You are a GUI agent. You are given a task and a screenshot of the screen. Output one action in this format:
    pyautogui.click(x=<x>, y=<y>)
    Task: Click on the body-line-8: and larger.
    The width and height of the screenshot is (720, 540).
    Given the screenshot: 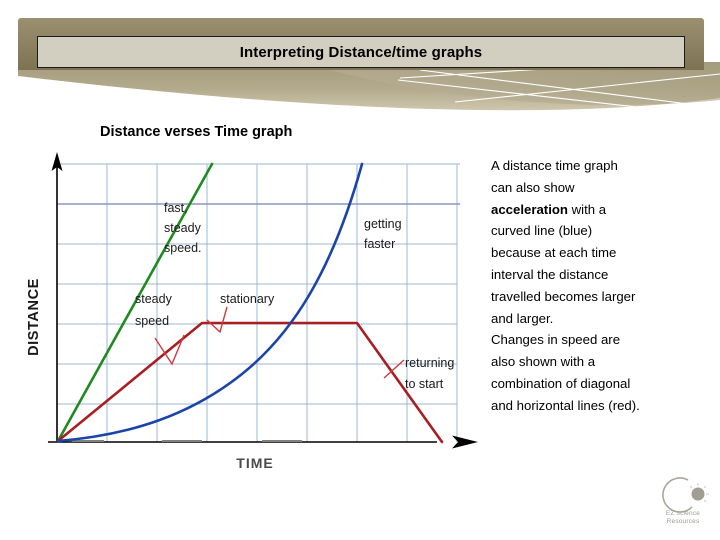 What is the action you would take?
    pyautogui.click(x=522, y=318)
    